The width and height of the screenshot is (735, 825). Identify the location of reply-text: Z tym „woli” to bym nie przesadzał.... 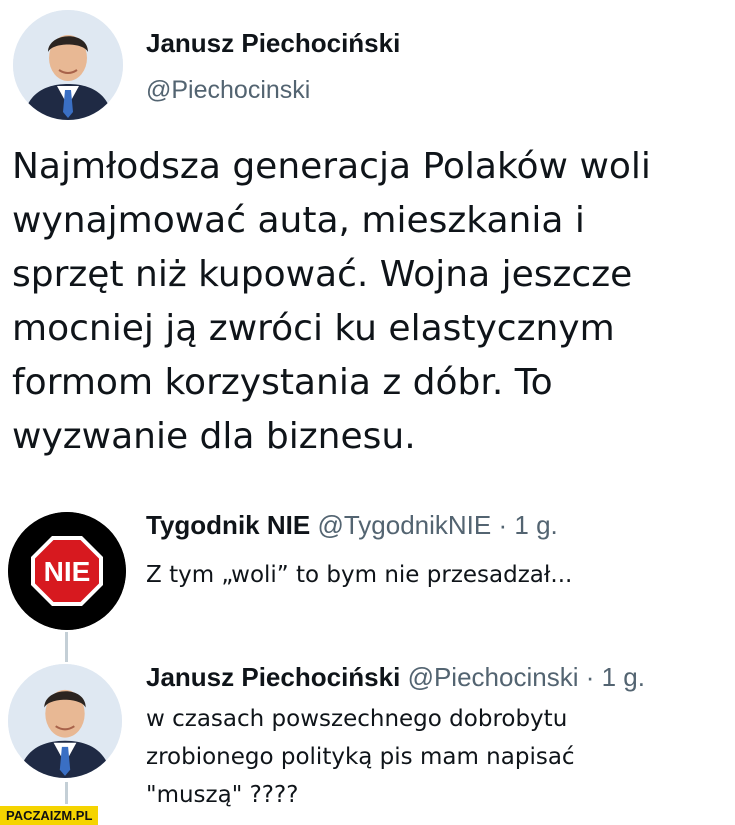
(359, 575).